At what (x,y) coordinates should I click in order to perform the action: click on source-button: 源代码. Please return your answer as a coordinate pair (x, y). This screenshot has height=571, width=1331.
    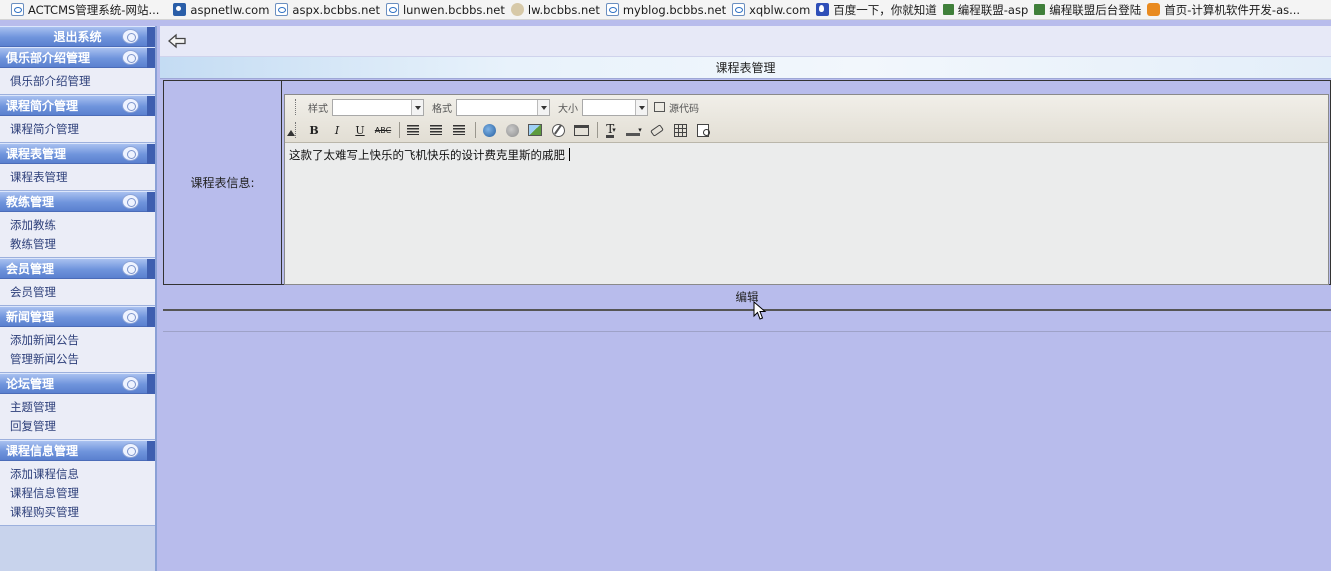
    Looking at the image, I should click on (676, 107).